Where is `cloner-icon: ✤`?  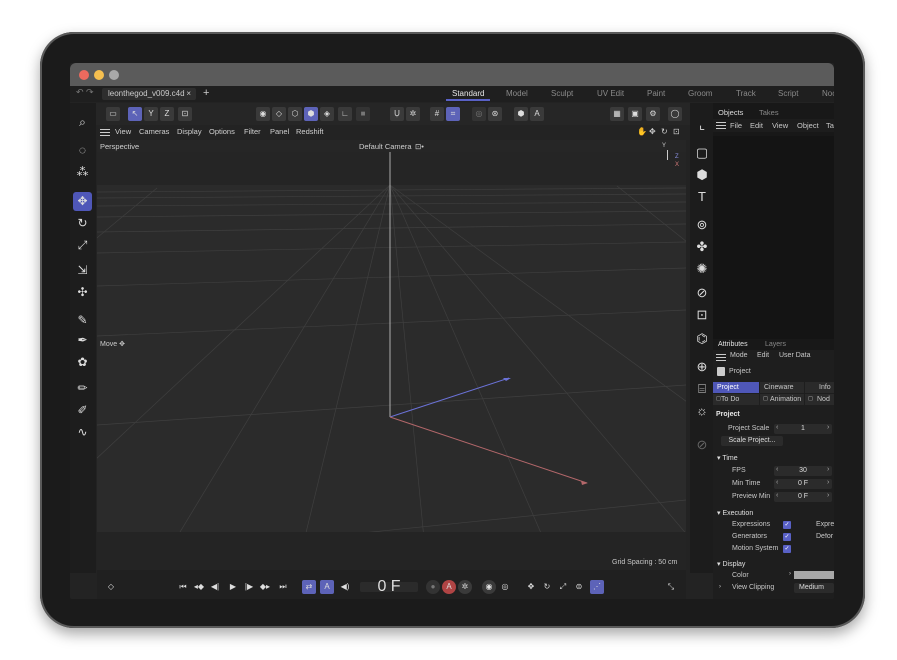
cloner-icon: ✤ is located at coordinates (702, 247).